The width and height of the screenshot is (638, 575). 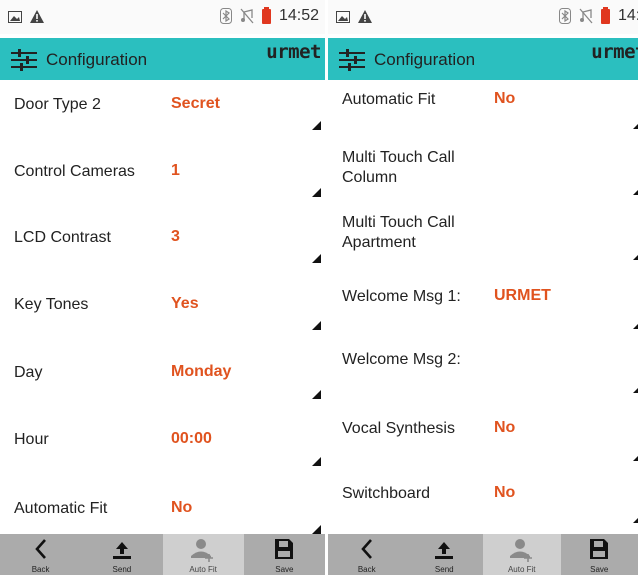 What do you see at coordinates (162, 452) in the screenshot?
I see `list-item: Hour 00:00` at bounding box center [162, 452].